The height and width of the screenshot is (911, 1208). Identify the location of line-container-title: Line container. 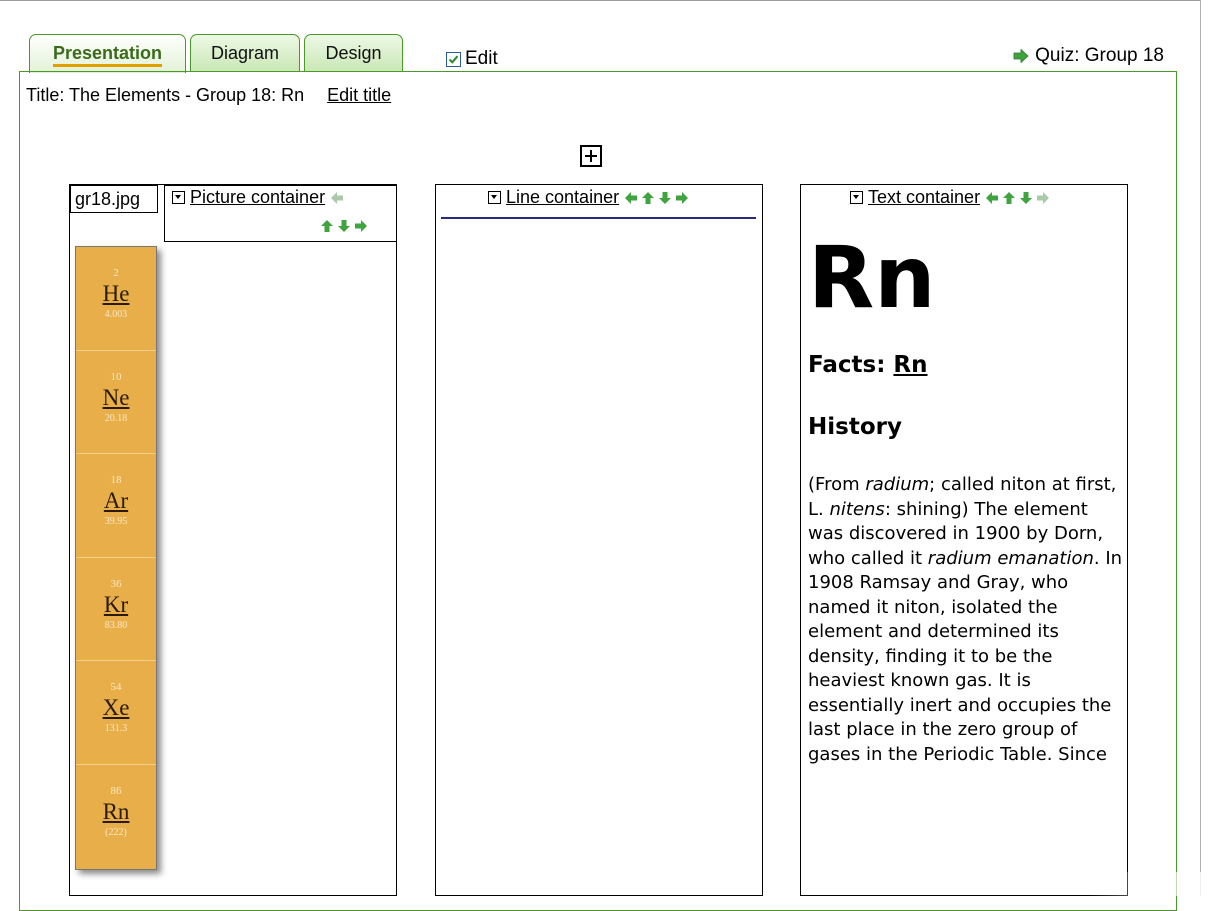
(588, 197).